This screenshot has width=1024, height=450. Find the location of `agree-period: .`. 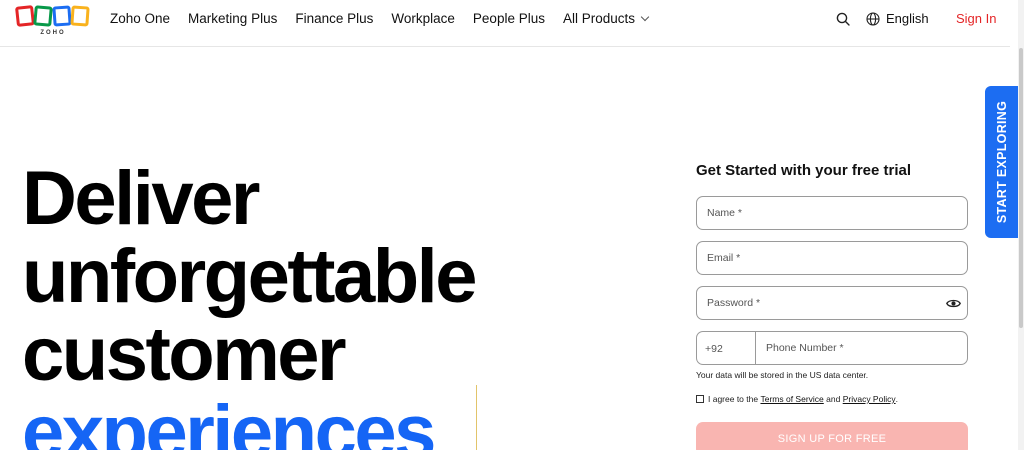

agree-period: . is located at coordinates (896, 399).